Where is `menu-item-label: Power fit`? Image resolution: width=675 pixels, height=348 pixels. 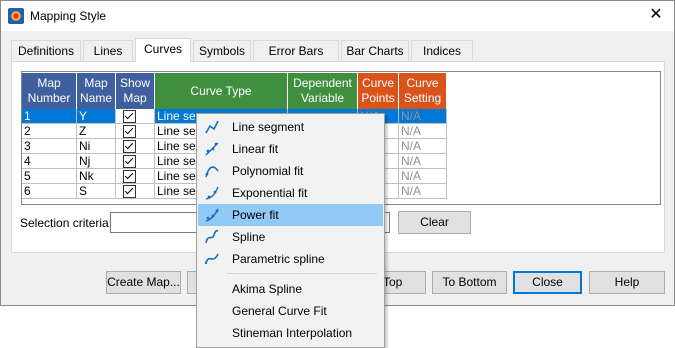 menu-item-label: Power fit is located at coordinates (255, 215).